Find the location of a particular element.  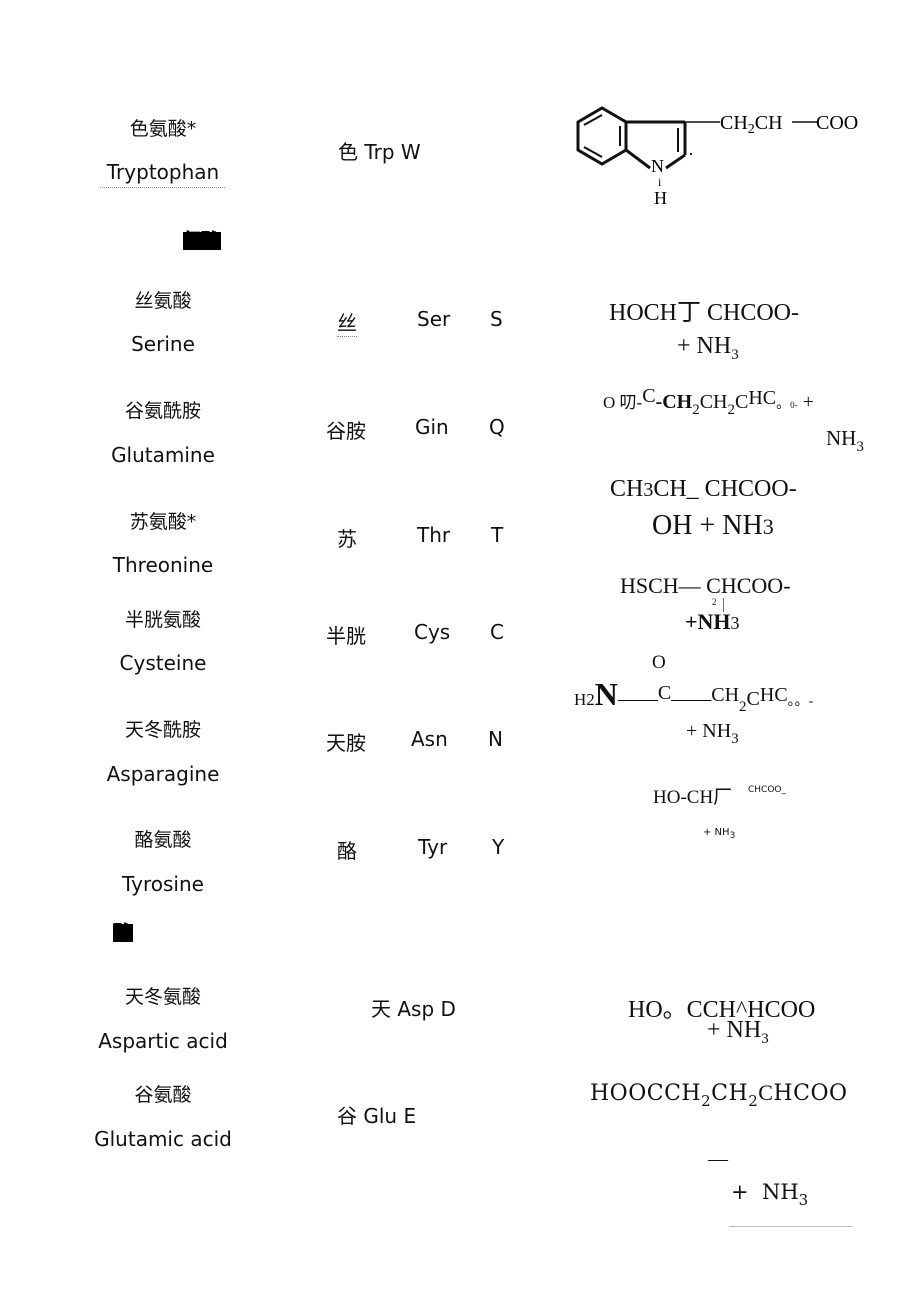

formula-glutamic-line1: HOOCCH2CH2CHCOO is located at coordinates (719, 1095).